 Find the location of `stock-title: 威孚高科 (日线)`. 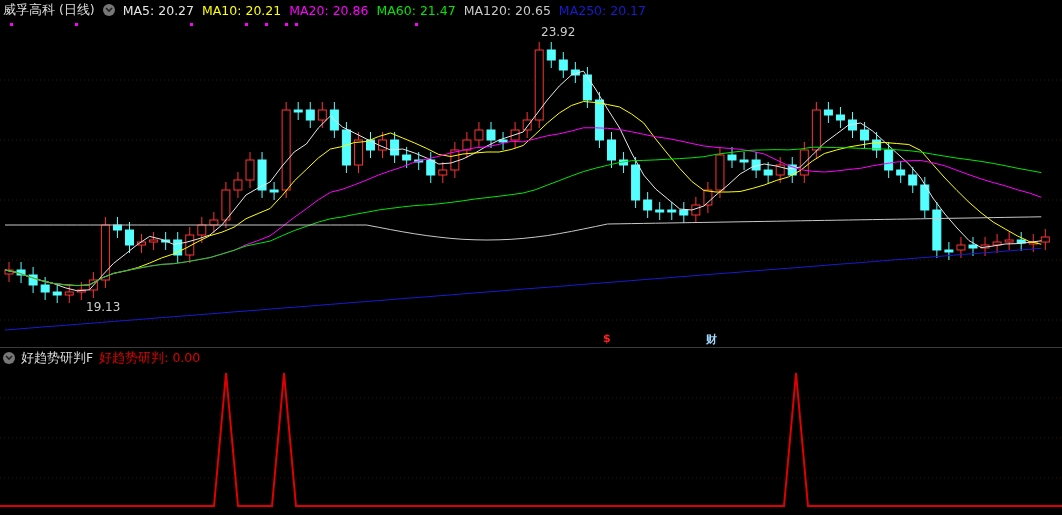

stock-title: 威孚高科 (日线) is located at coordinates (49, 10).